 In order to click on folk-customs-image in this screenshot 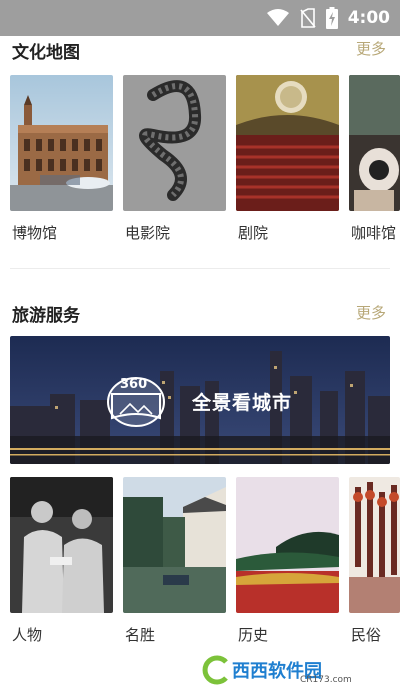, I will do `click(374, 545)`.